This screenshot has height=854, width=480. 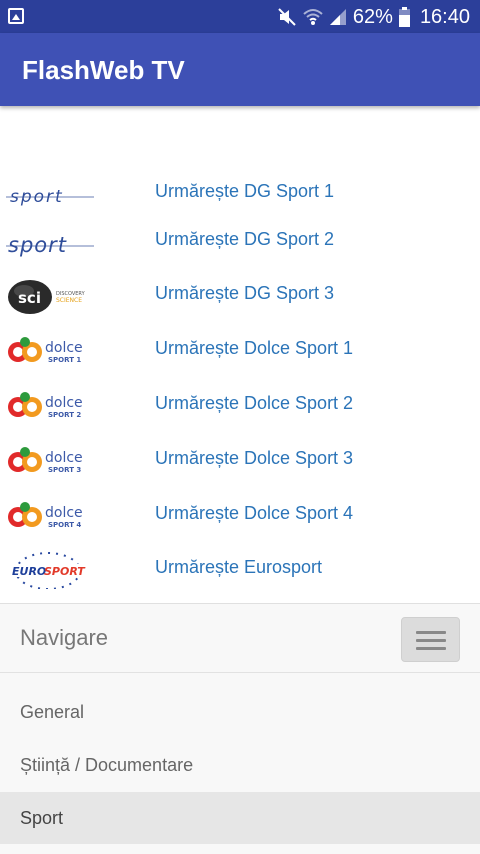 I want to click on dolce-sport-3-logo-icon: dolce SPORT 3, so click(x=45, y=460).